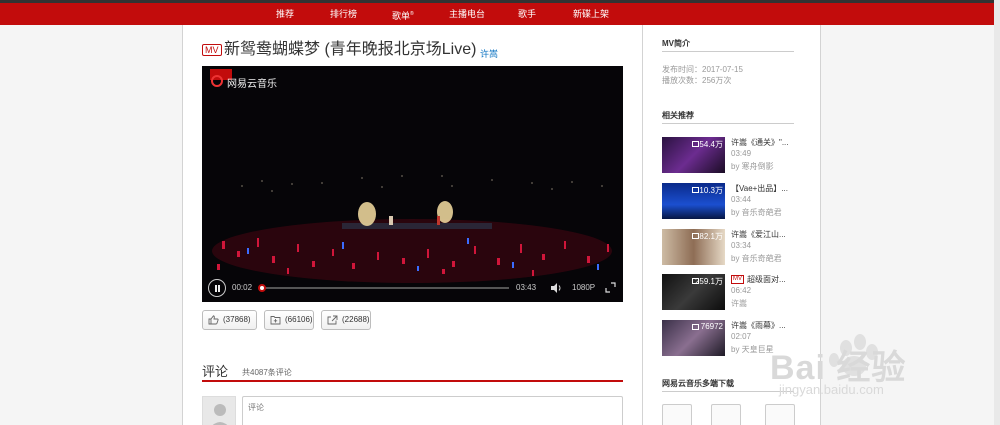  What do you see at coordinates (432, 410) in the screenshot?
I see `comment-input: 评论` at bounding box center [432, 410].